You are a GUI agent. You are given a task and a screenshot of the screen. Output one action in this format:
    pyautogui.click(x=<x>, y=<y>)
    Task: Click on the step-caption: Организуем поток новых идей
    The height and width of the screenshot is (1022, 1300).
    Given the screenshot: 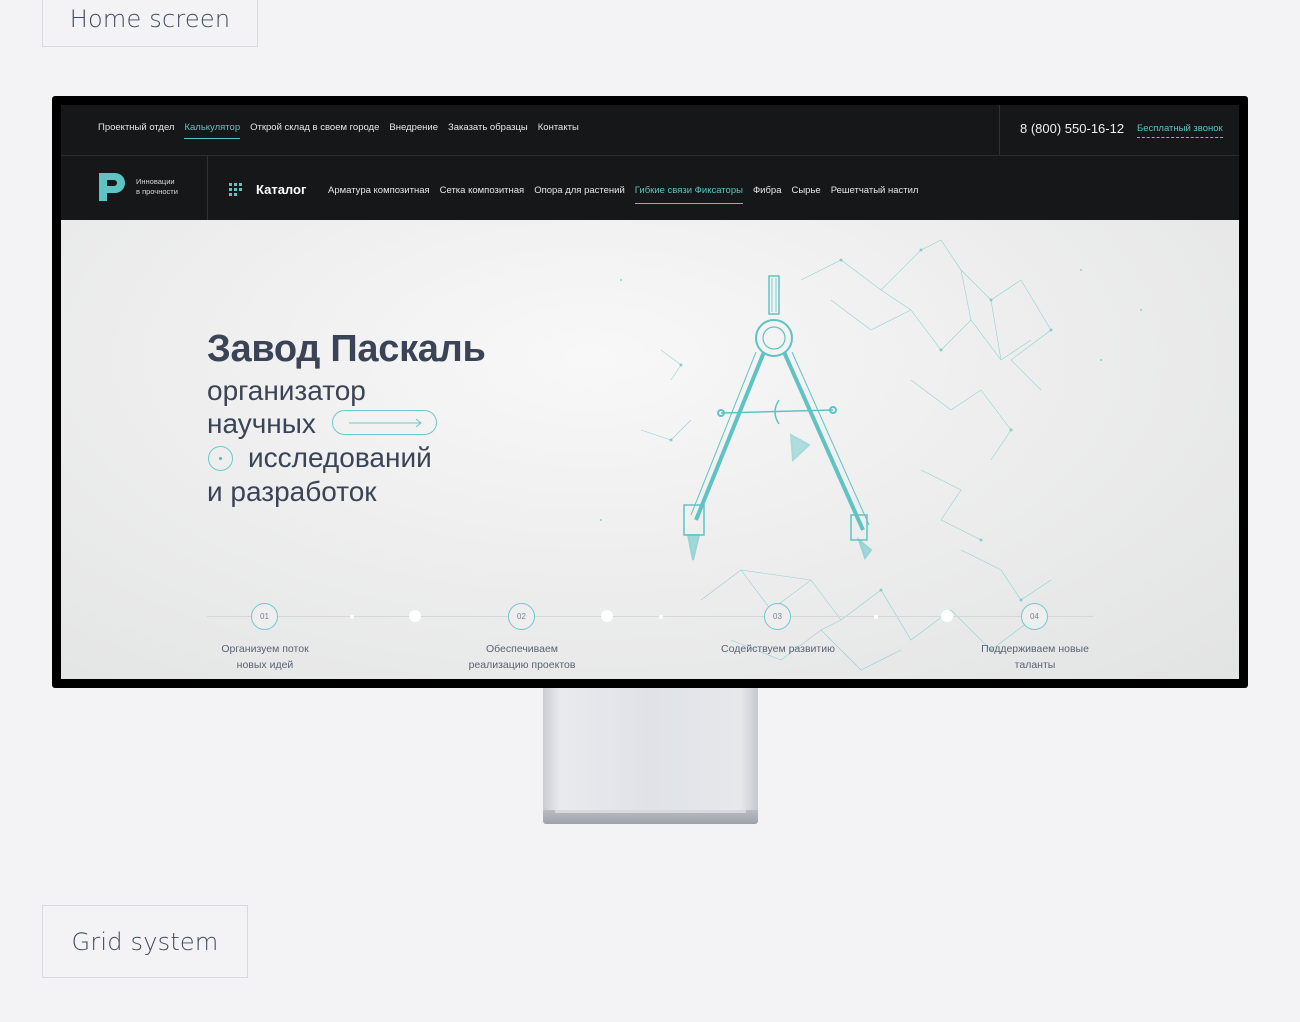 What is the action you would take?
    pyautogui.click(x=265, y=657)
    